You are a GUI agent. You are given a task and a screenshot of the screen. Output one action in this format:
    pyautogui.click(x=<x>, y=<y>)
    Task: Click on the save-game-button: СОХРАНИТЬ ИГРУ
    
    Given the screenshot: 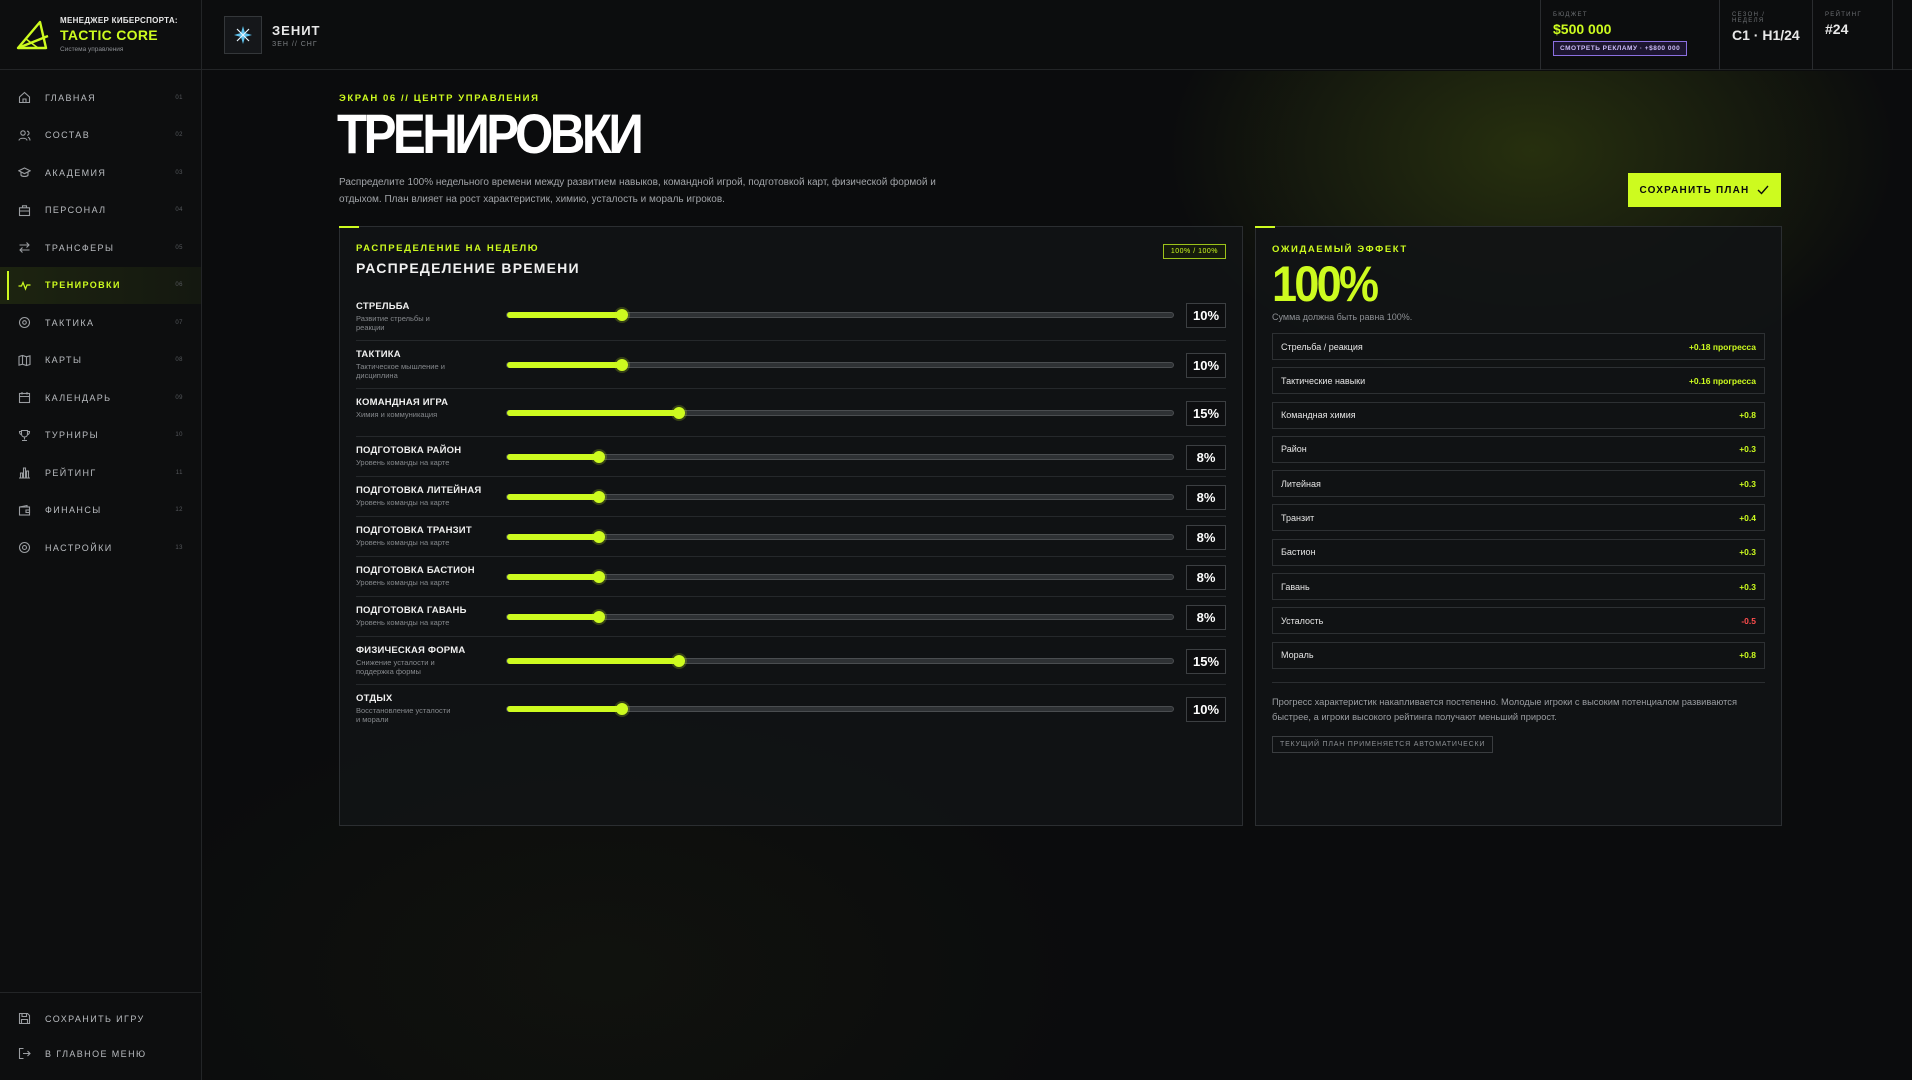 What is the action you would take?
    pyautogui.click(x=100, y=1018)
    